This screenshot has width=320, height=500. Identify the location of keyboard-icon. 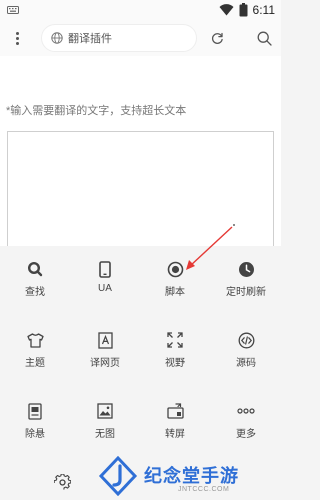
(13, 10).